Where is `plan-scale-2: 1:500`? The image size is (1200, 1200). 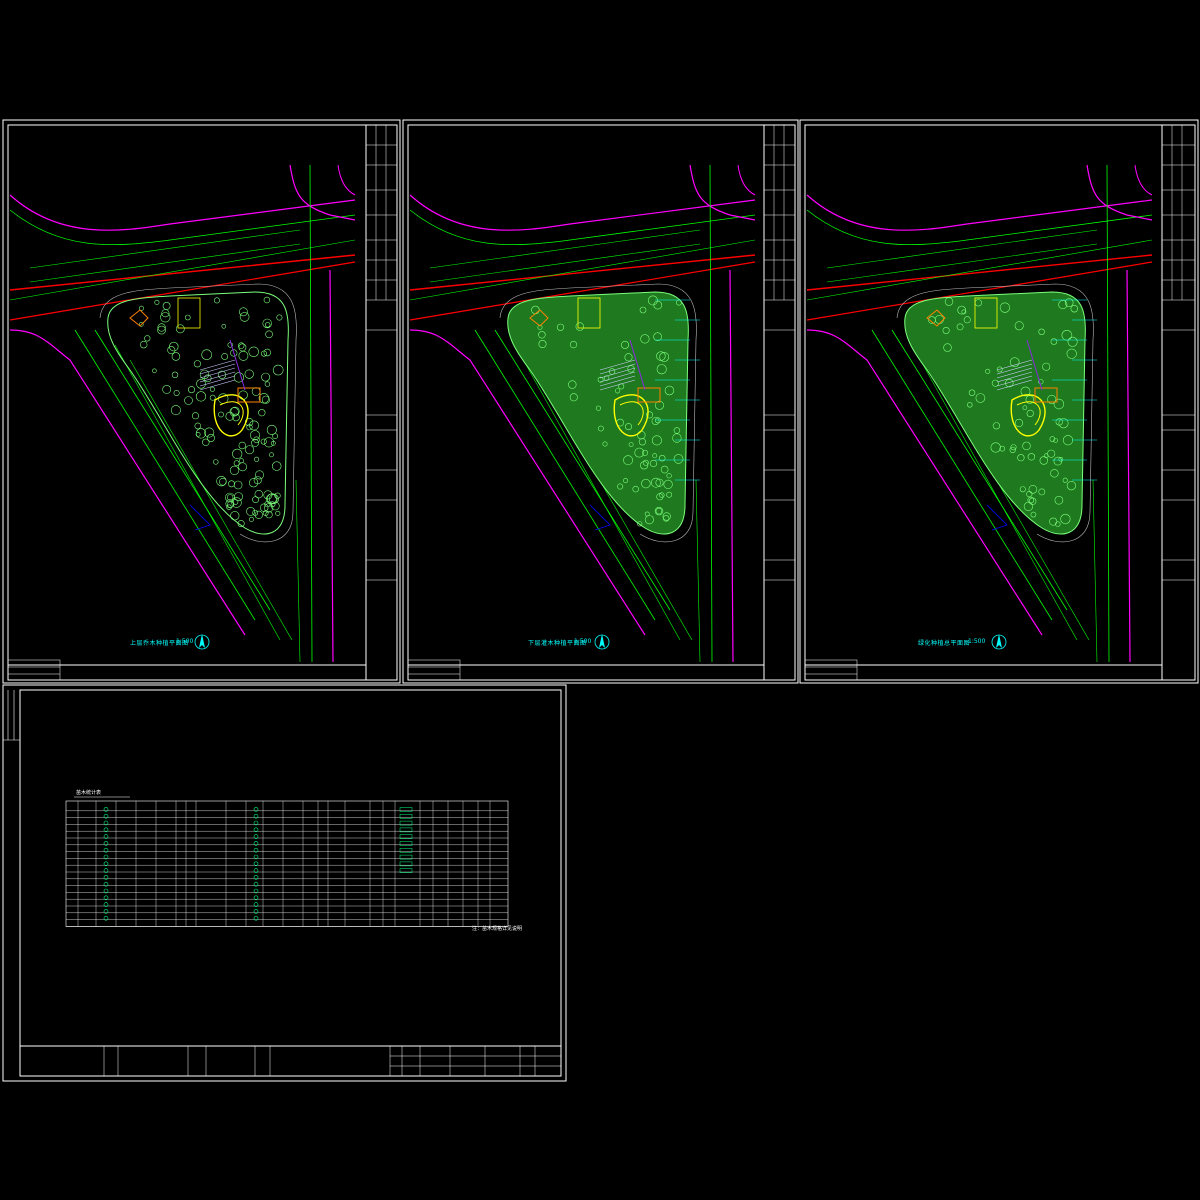
plan-scale-2: 1:500 is located at coordinates (583, 641).